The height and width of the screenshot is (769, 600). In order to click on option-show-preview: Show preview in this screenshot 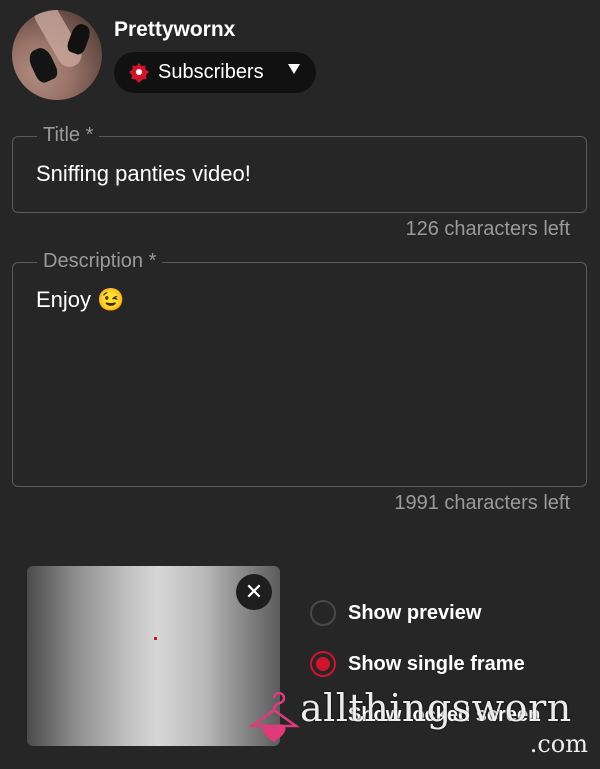, I will do `click(395, 613)`.